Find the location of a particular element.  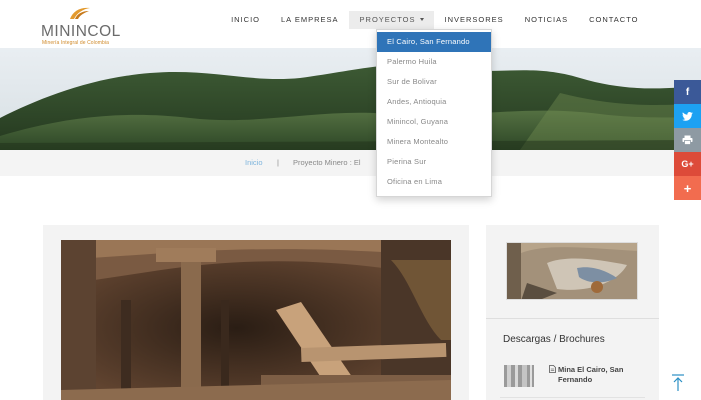

dropdown-item-minincol-guyana: Minincol, Guyana is located at coordinates (434, 122).